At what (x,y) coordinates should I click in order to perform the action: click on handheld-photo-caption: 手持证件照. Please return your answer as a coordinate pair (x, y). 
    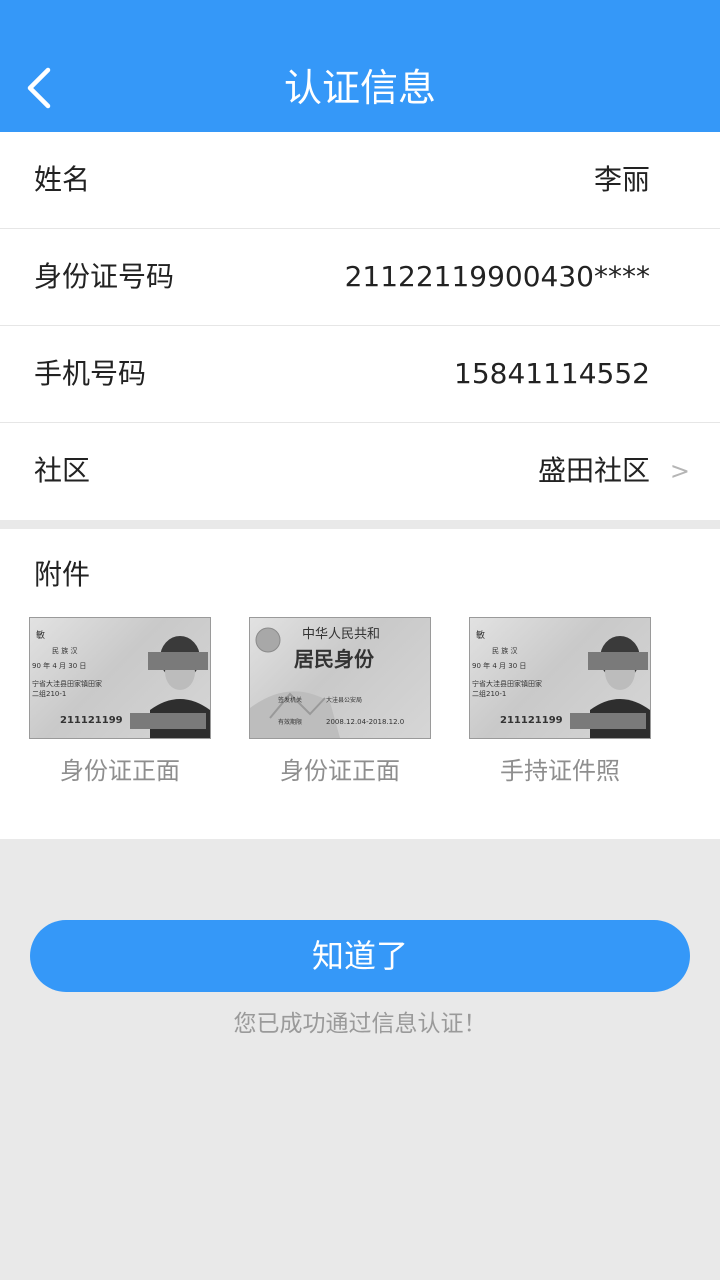
    Looking at the image, I should click on (560, 771).